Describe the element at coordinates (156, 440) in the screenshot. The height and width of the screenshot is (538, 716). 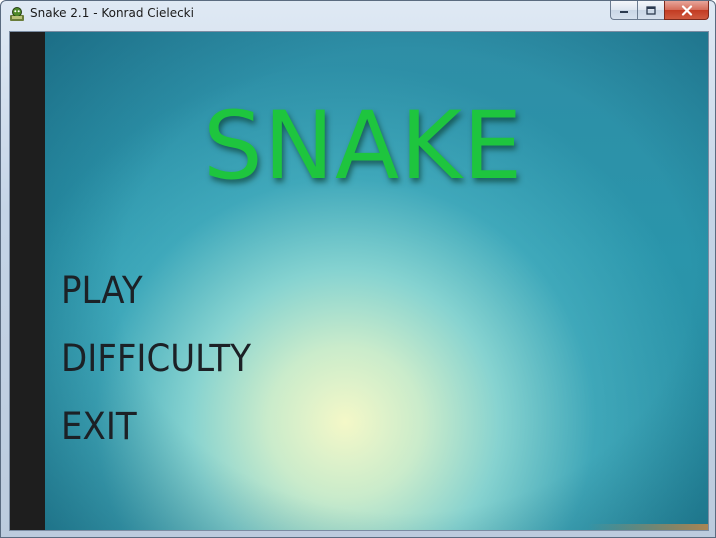
I see `menu-item-exit: EXIT` at that location.